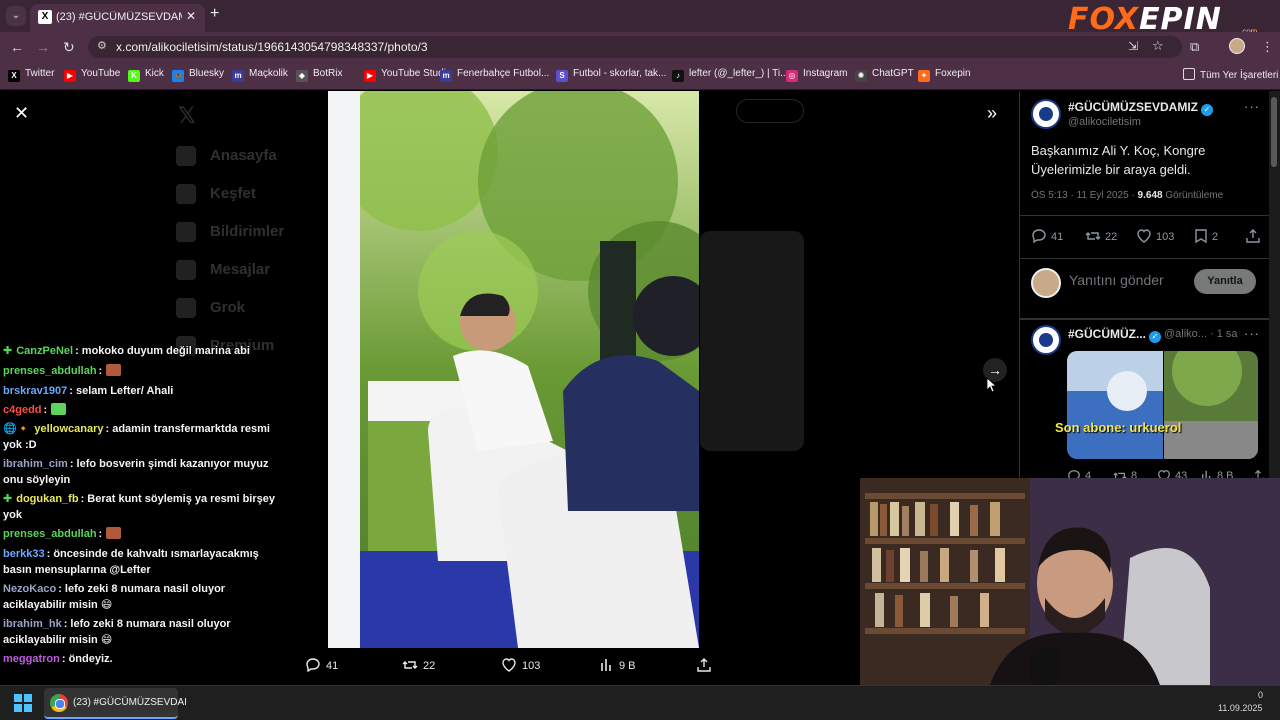 The height and width of the screenshot is (720, 1280). Describe the element at coordinates (1267, 47) in the screenshot. I see `menu-kebab-icon: ⋮` at that location.